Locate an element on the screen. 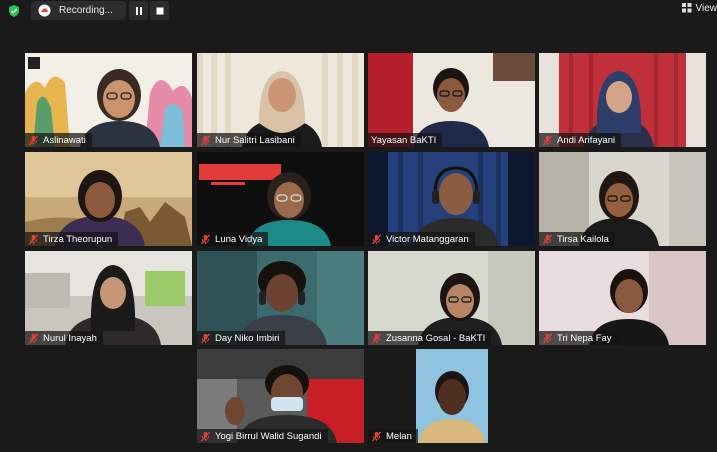 Image resolution: width=717 pixels, height=452 pixels. participant-name: Luna Vidya is located at coordinates (239, 239).